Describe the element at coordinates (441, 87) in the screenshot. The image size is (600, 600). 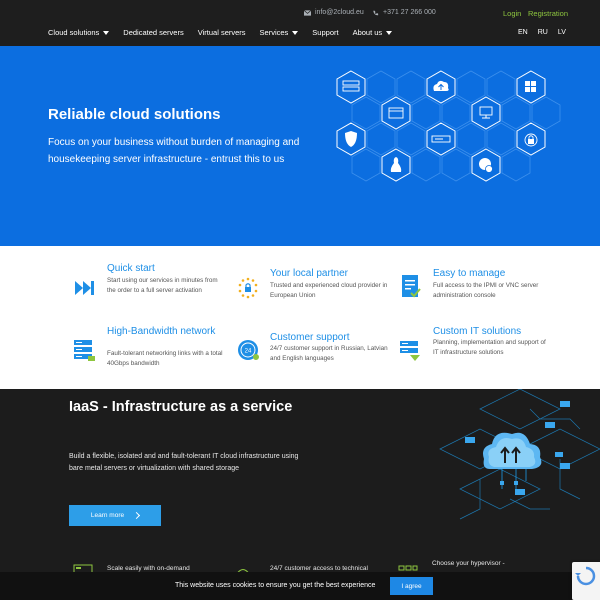
I see `cloud-upload-icon` at that location.